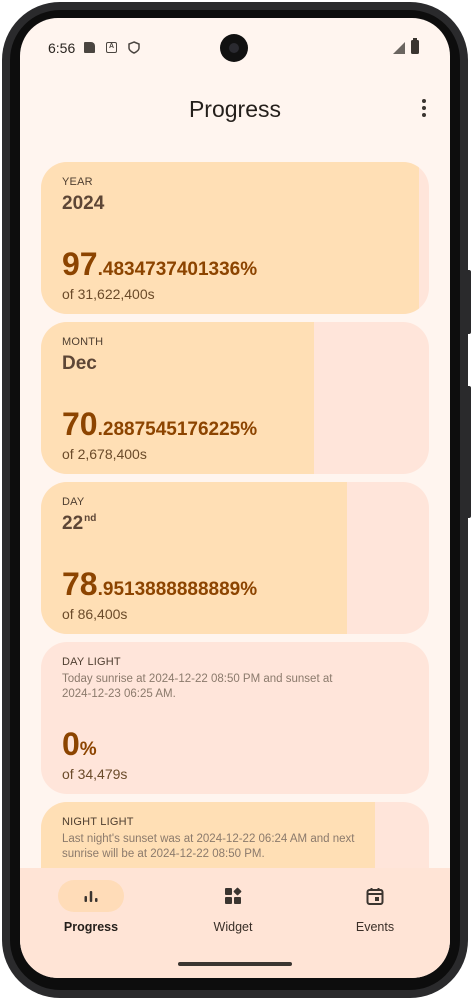  I want to click on progress-percent: 97.4834737401336%, so click(159, 264).